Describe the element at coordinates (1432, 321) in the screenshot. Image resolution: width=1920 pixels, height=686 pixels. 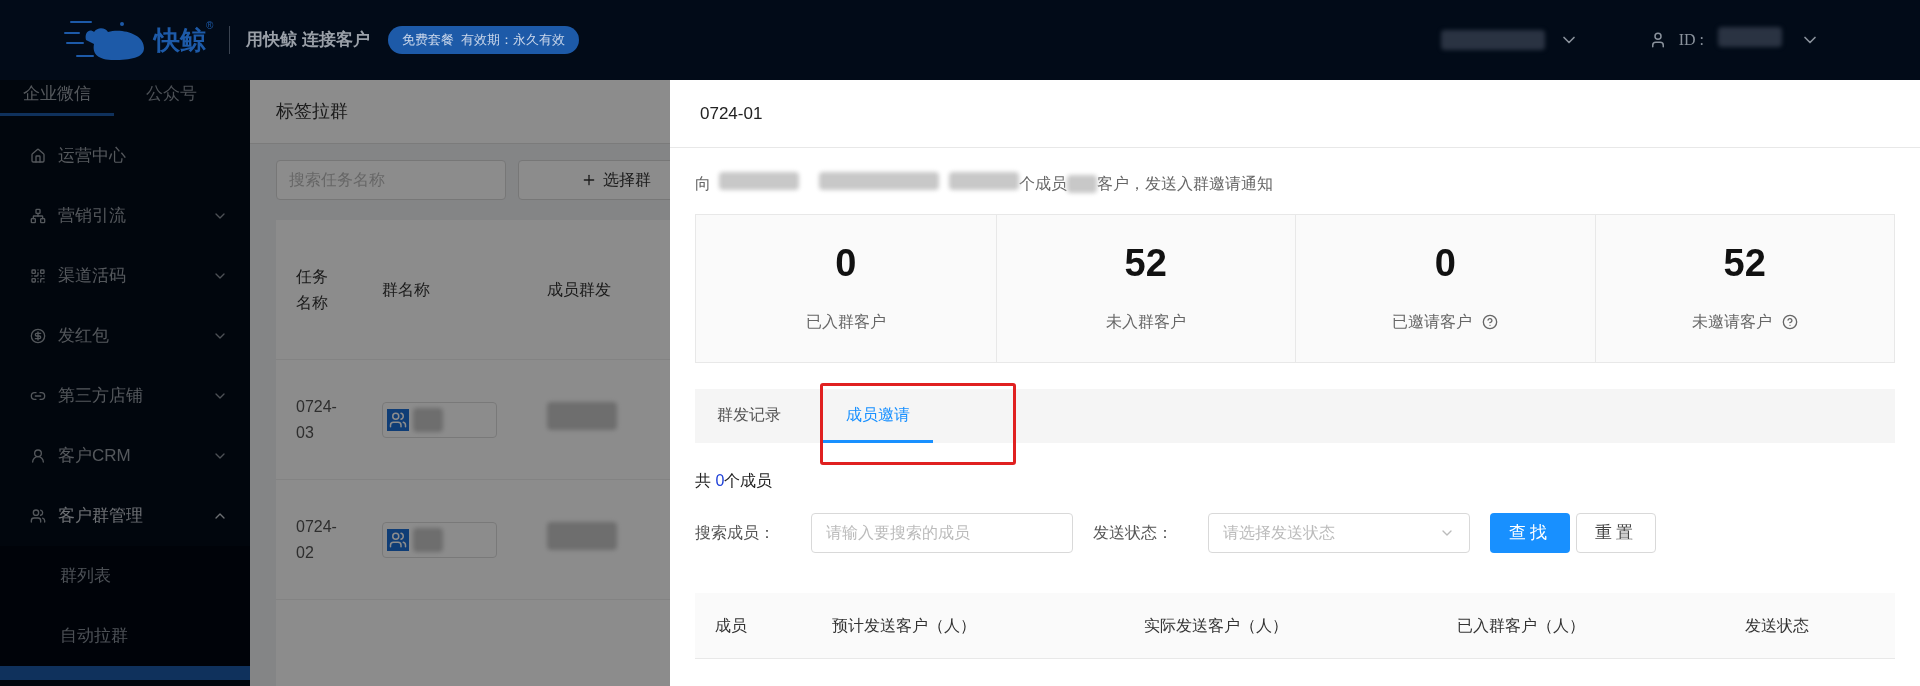
I see `stat-label: 已邀请客户` at that location.